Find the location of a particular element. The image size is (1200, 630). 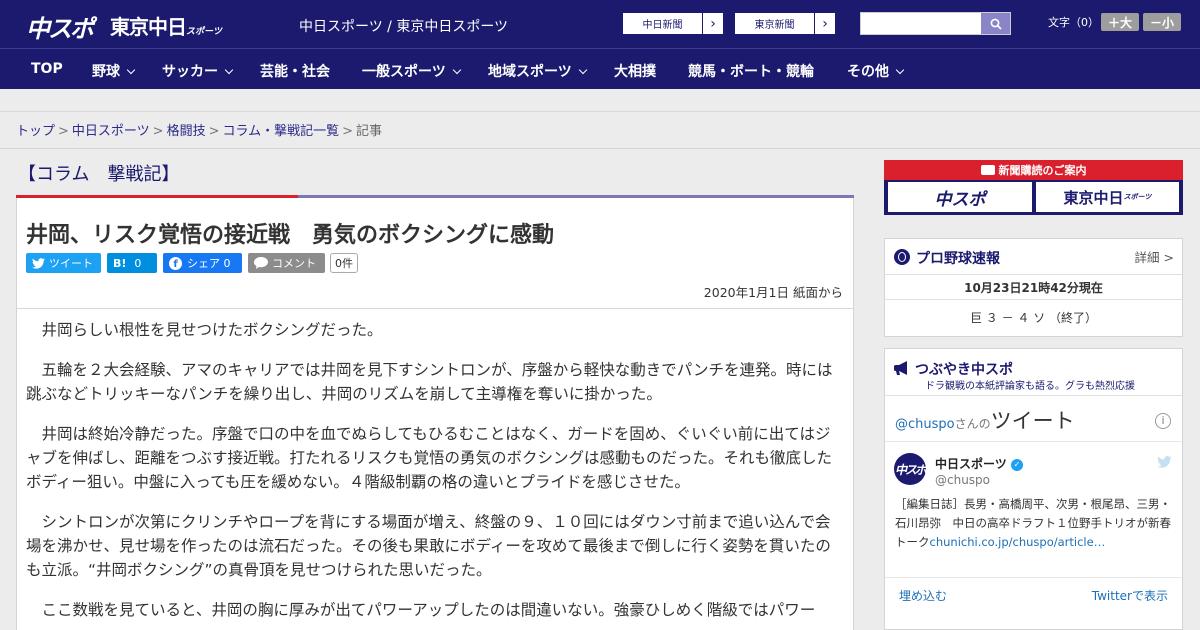

tweet-account-handle: @chuspo is located at coordinates (962, 480).